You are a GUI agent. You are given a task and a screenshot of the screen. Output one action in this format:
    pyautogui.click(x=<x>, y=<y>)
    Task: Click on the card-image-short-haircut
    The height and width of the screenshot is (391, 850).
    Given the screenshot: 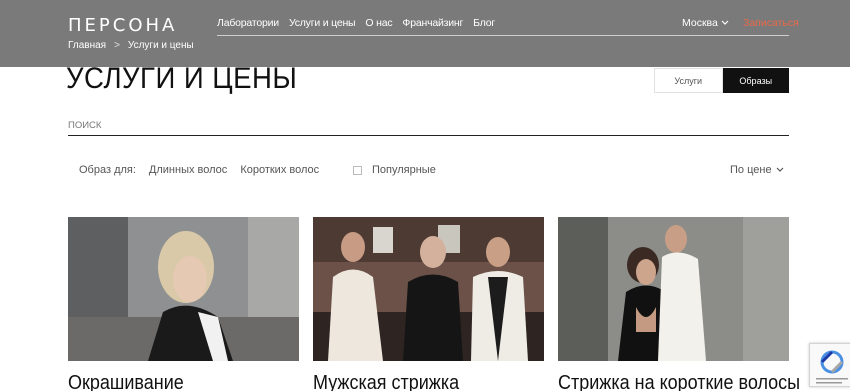 What is the action you would take?
    pyautogui.click(x=673, y=289)
    